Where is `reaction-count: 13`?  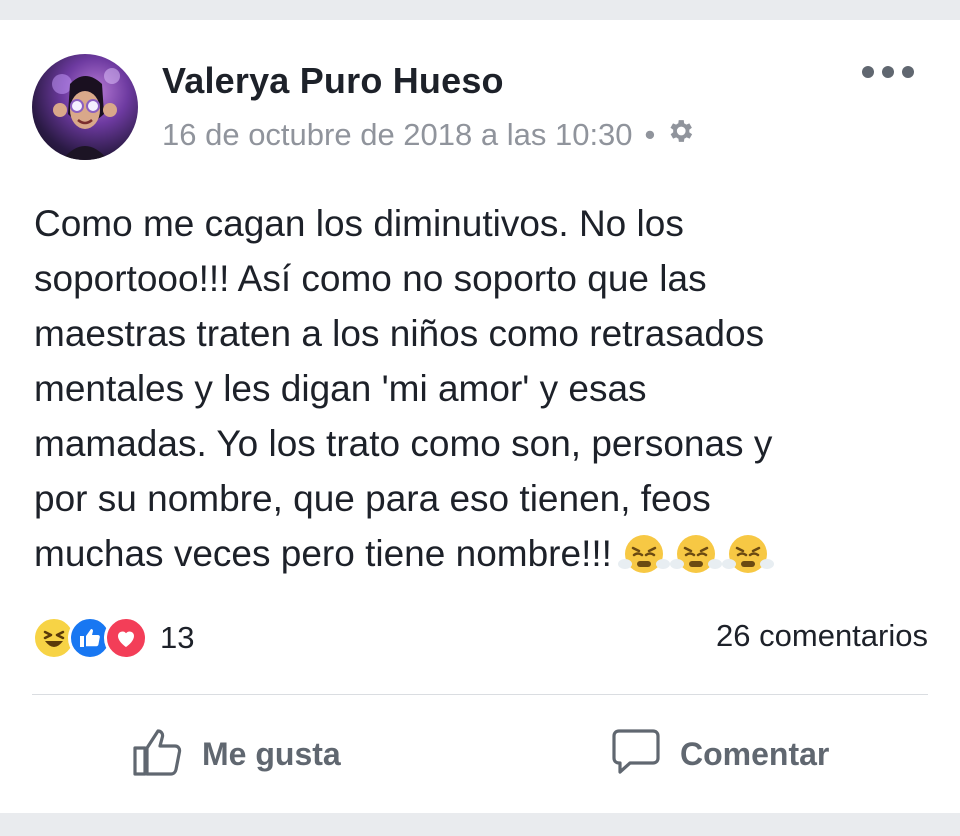
reaction-count: 13 is located at coordinates (177, 637).